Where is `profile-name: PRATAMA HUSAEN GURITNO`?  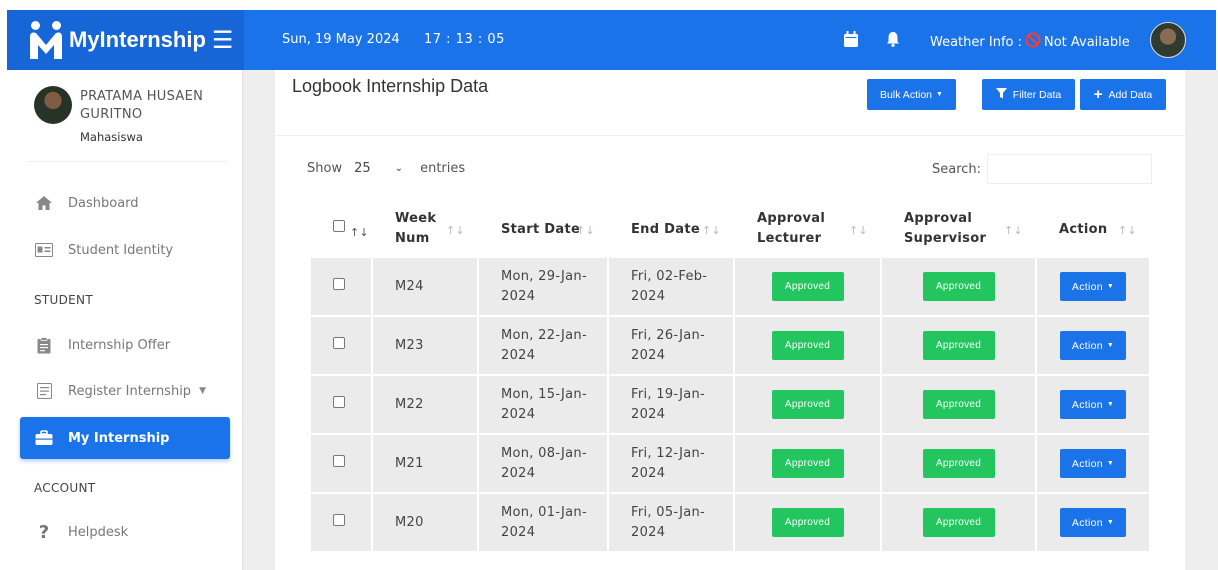
profile-name: PRATAMA HUSAEN GURITNO is located at coordinates (142, 105).